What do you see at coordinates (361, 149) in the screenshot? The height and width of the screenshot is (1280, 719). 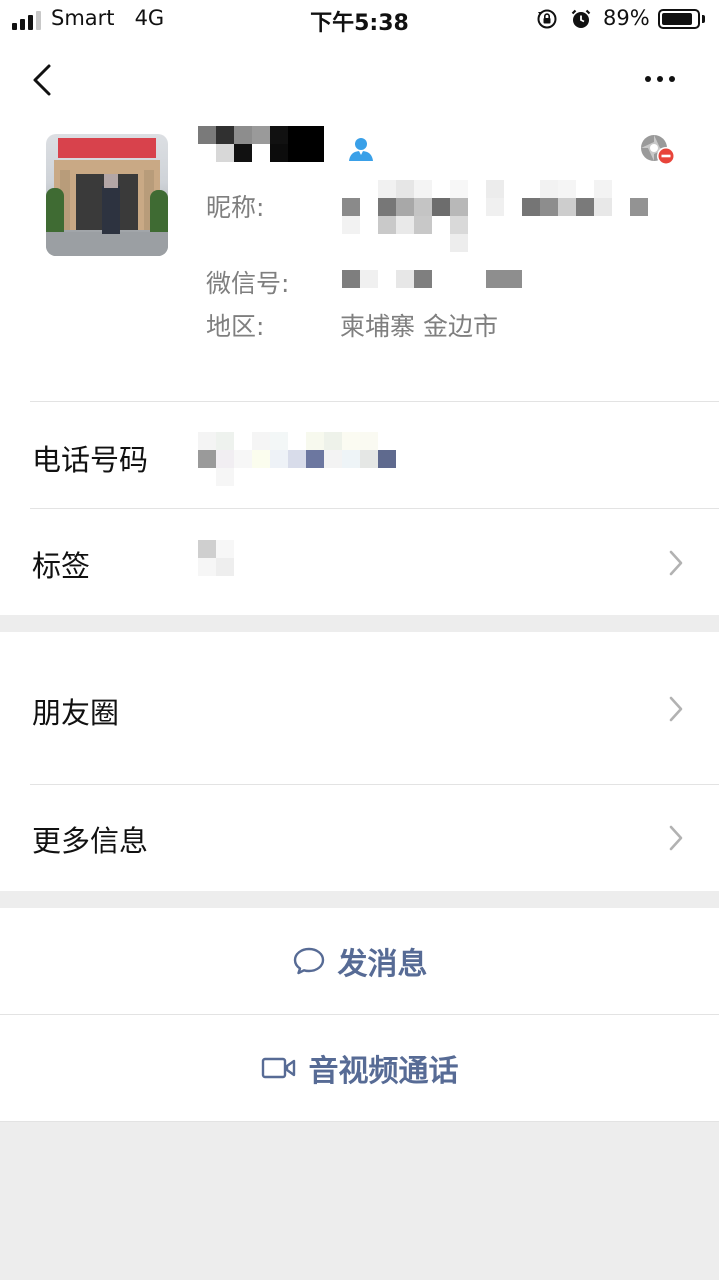 I see `contact-person-icon` at bounding box center [361, 149].